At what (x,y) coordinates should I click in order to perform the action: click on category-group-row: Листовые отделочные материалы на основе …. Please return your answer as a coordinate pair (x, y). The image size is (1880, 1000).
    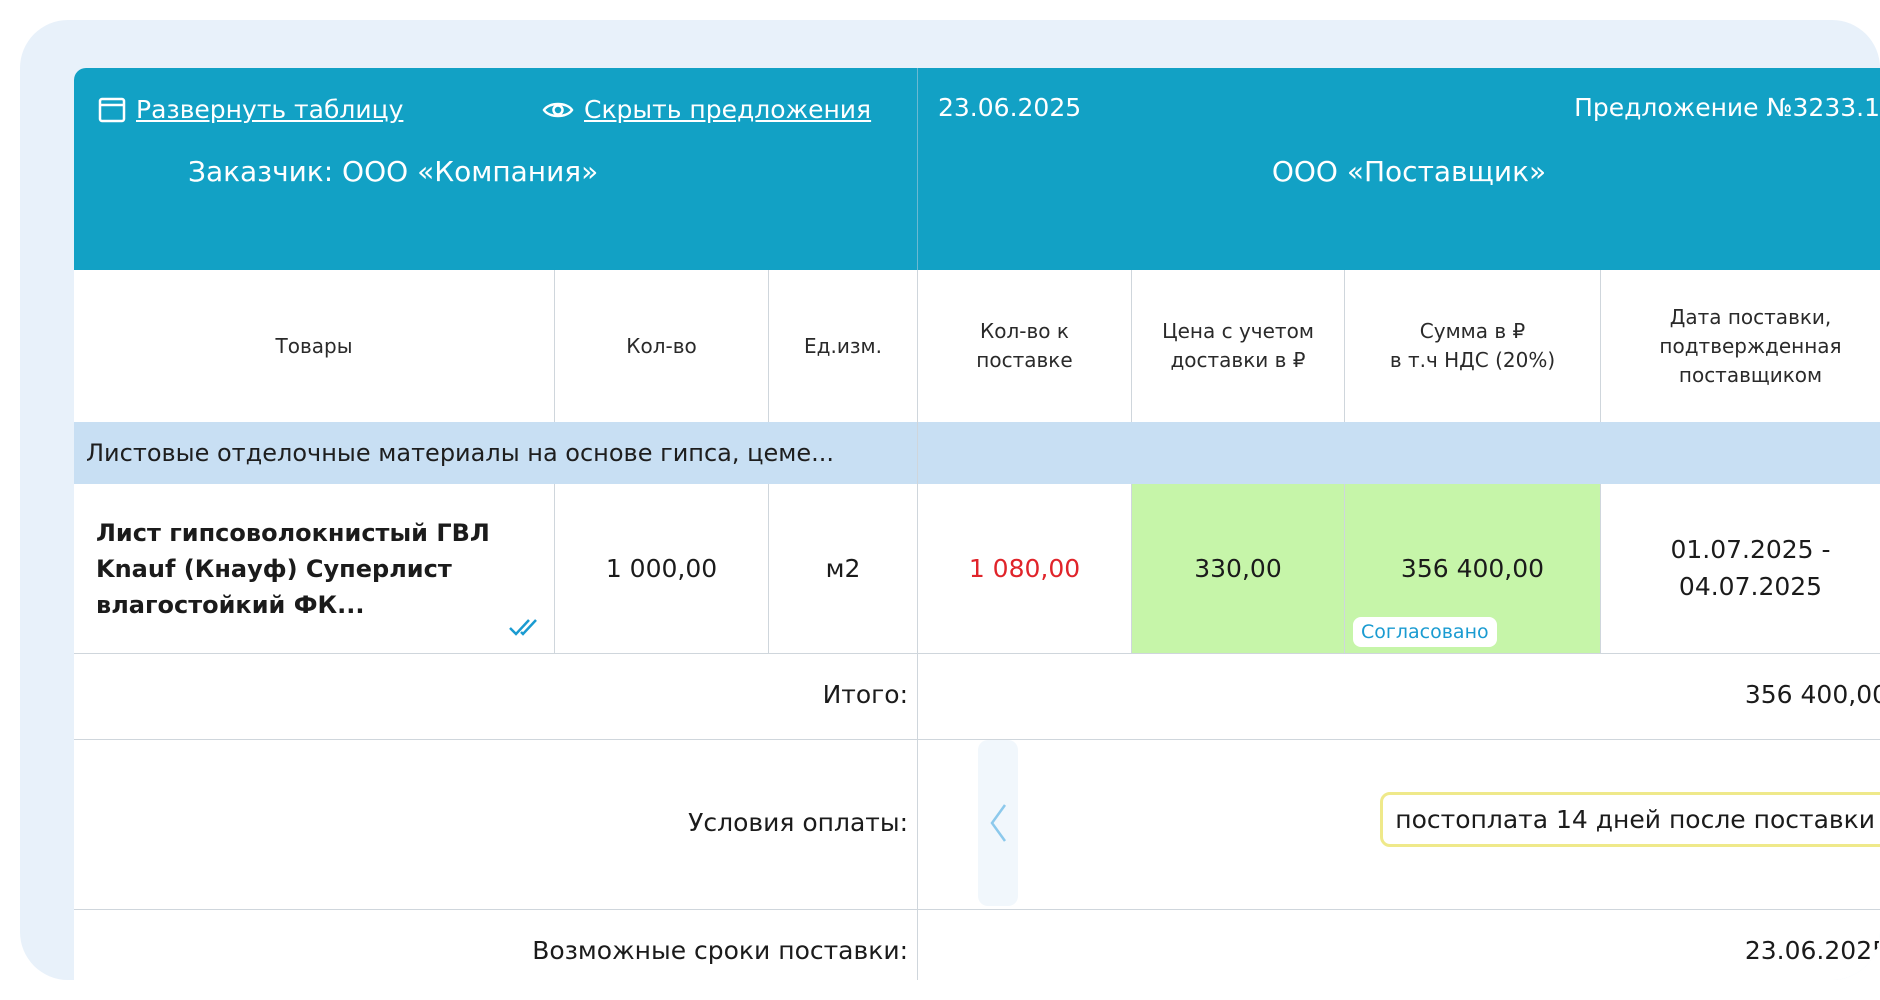
    Looking at the image, I should click on (977, 453).